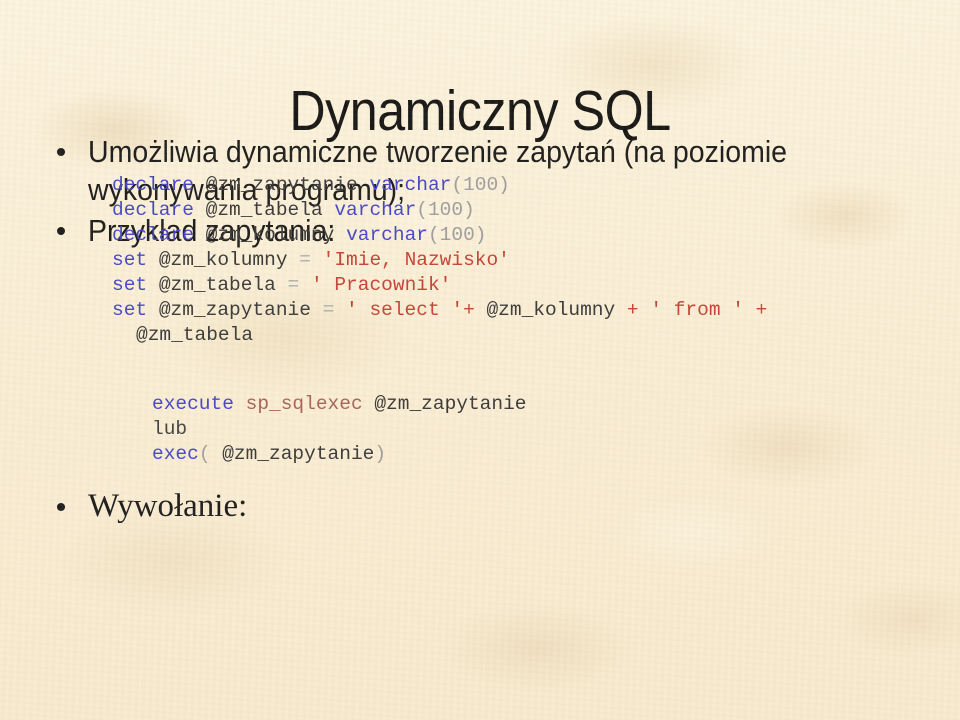  I want to click on code-token-string: ' select ', so click(405, 310).